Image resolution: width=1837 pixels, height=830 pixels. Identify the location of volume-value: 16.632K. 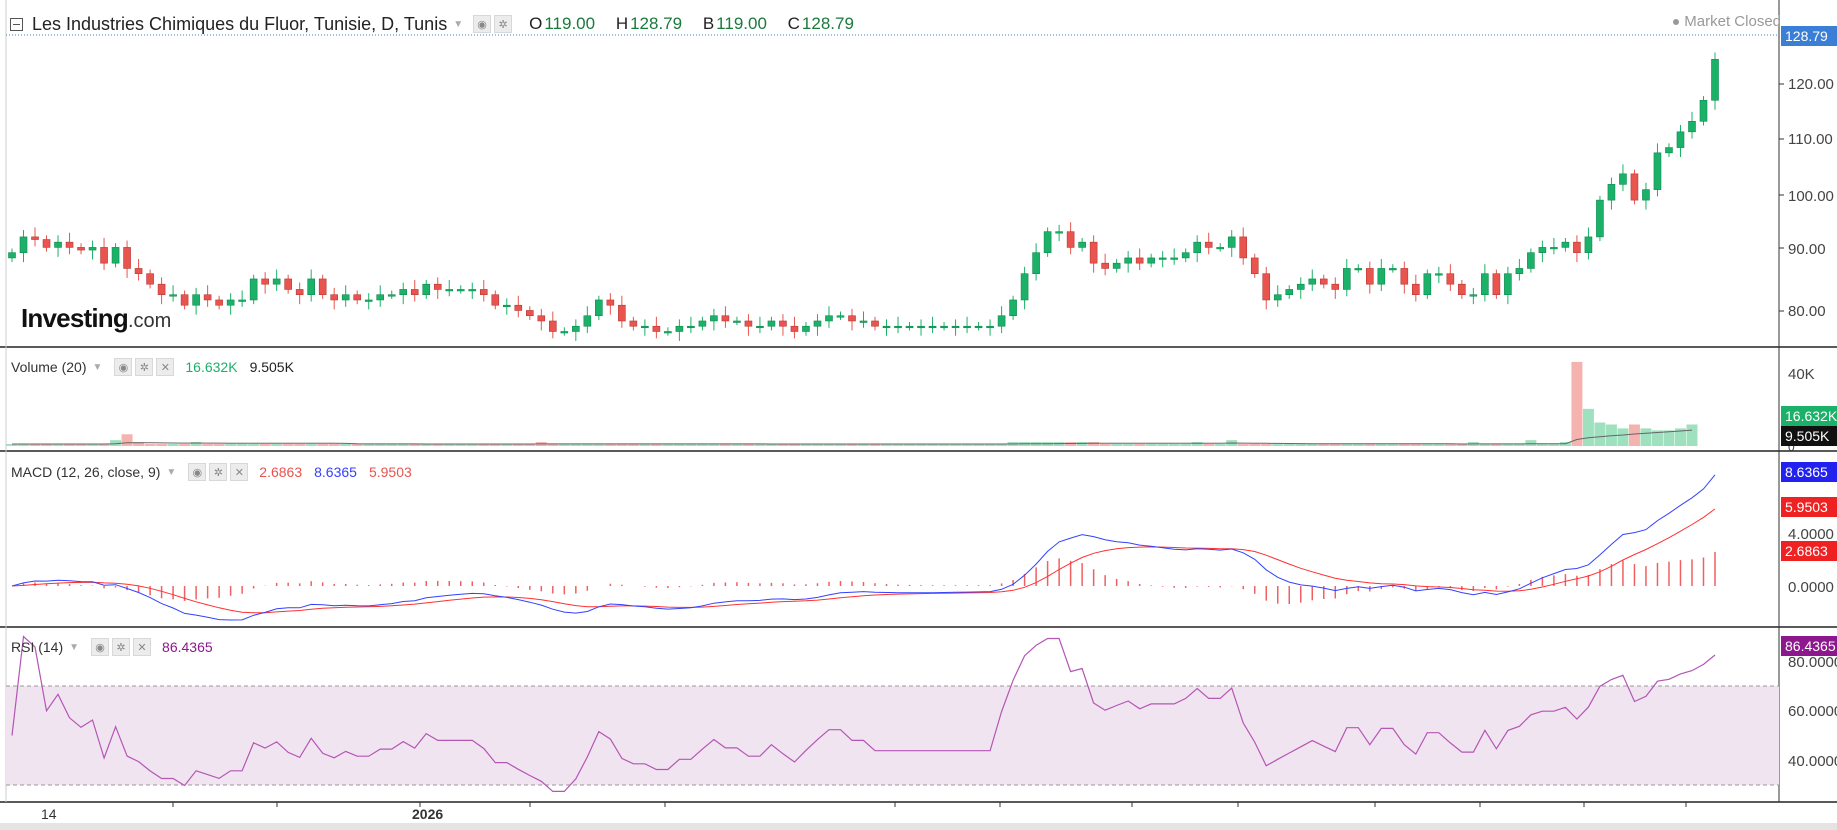
(211, 367).